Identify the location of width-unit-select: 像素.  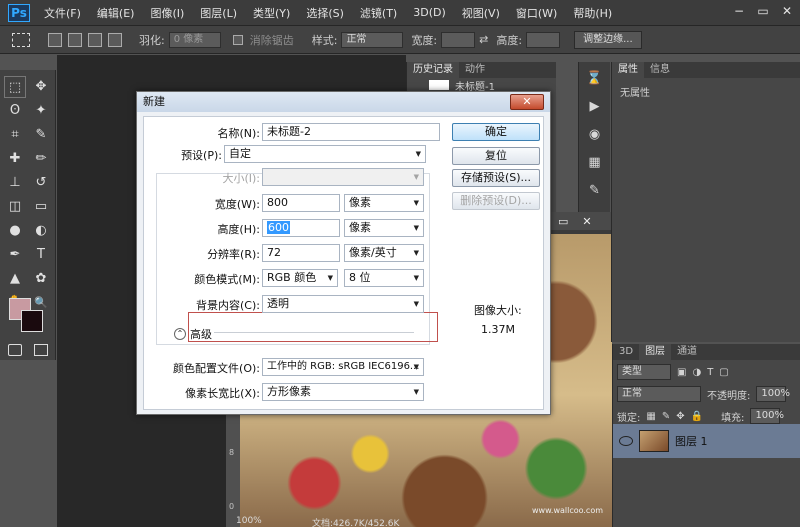
(384, 203).